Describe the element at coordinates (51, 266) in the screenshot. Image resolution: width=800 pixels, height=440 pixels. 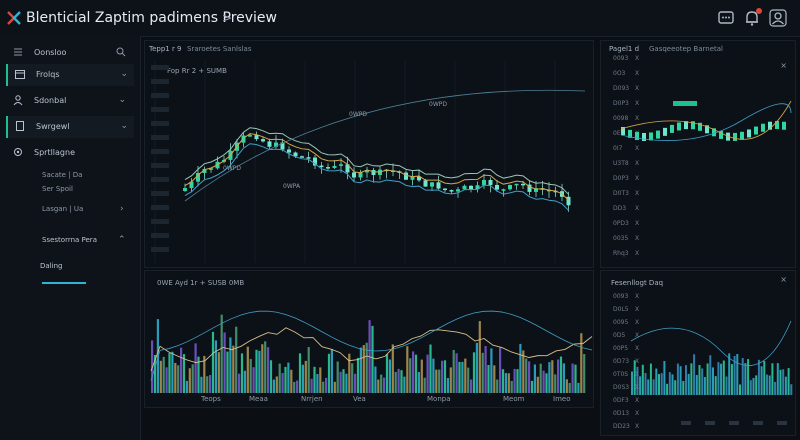
I see `sidebar-subitem: Daling` at that location.